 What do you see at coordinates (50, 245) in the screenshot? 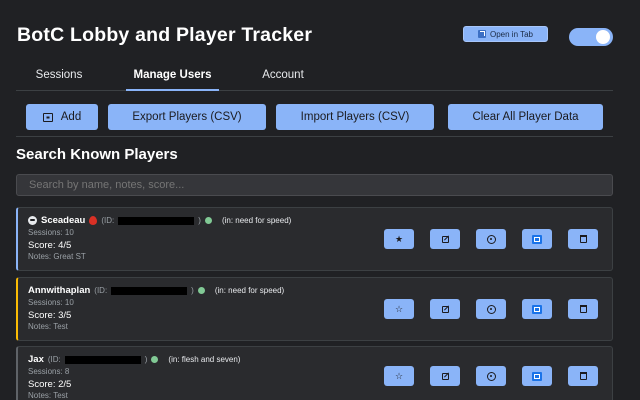
I see `player-score: Score: 4/5` at bounding box center [50, 245].